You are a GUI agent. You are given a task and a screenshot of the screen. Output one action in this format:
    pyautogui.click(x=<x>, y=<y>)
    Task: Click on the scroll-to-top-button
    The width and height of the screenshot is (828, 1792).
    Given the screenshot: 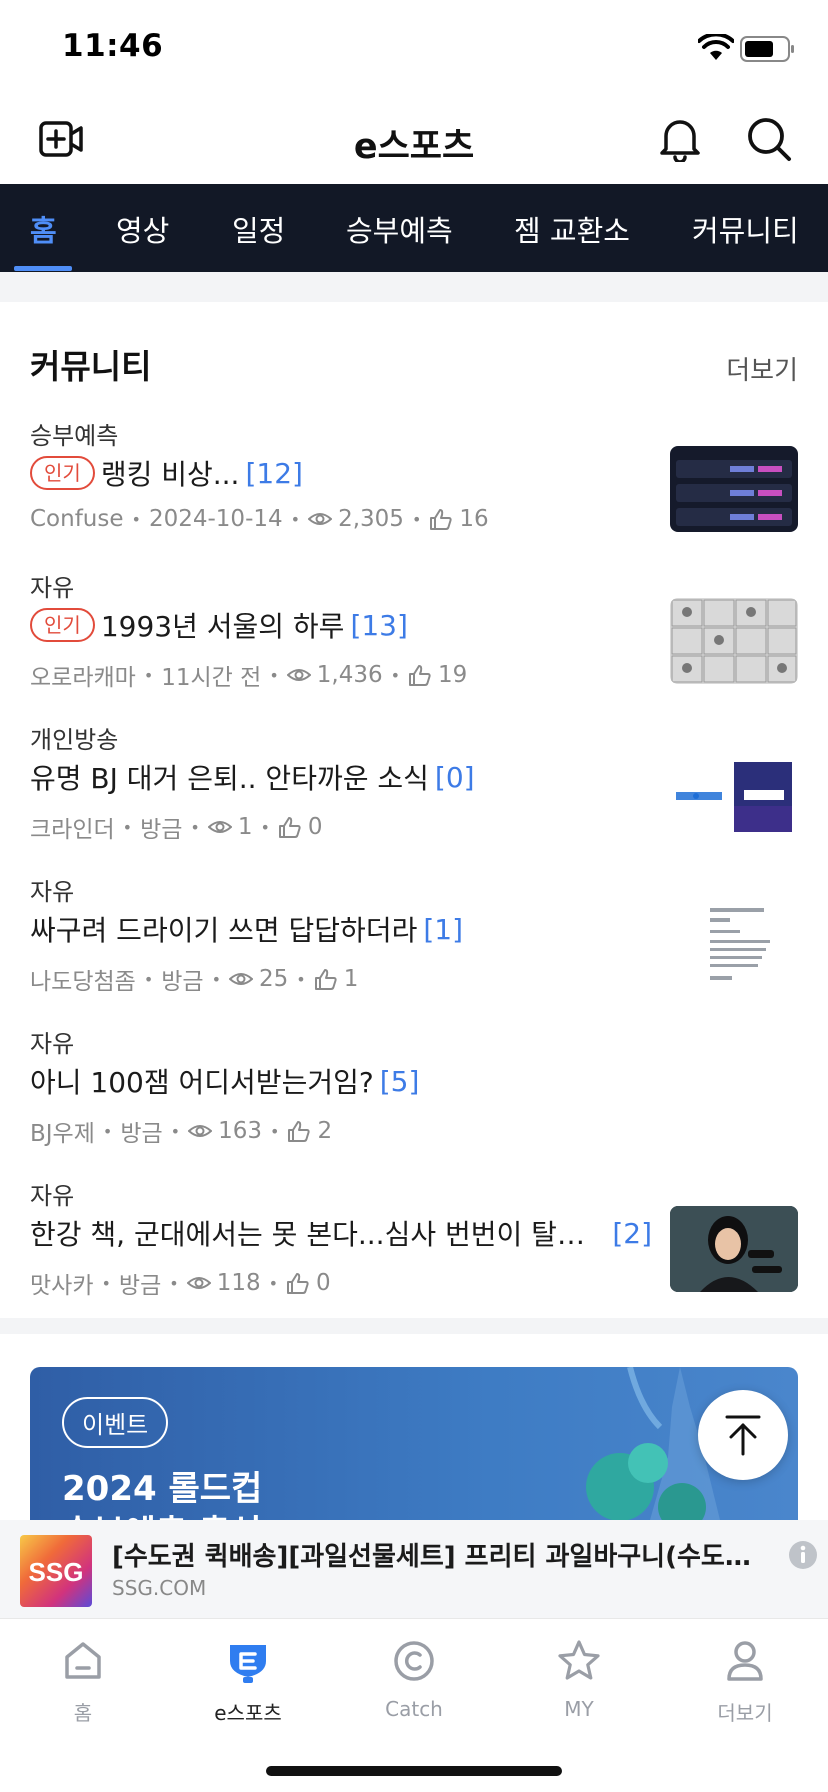 What is the action you would take?
    pyautogui.click(x=743, y=1435)
    